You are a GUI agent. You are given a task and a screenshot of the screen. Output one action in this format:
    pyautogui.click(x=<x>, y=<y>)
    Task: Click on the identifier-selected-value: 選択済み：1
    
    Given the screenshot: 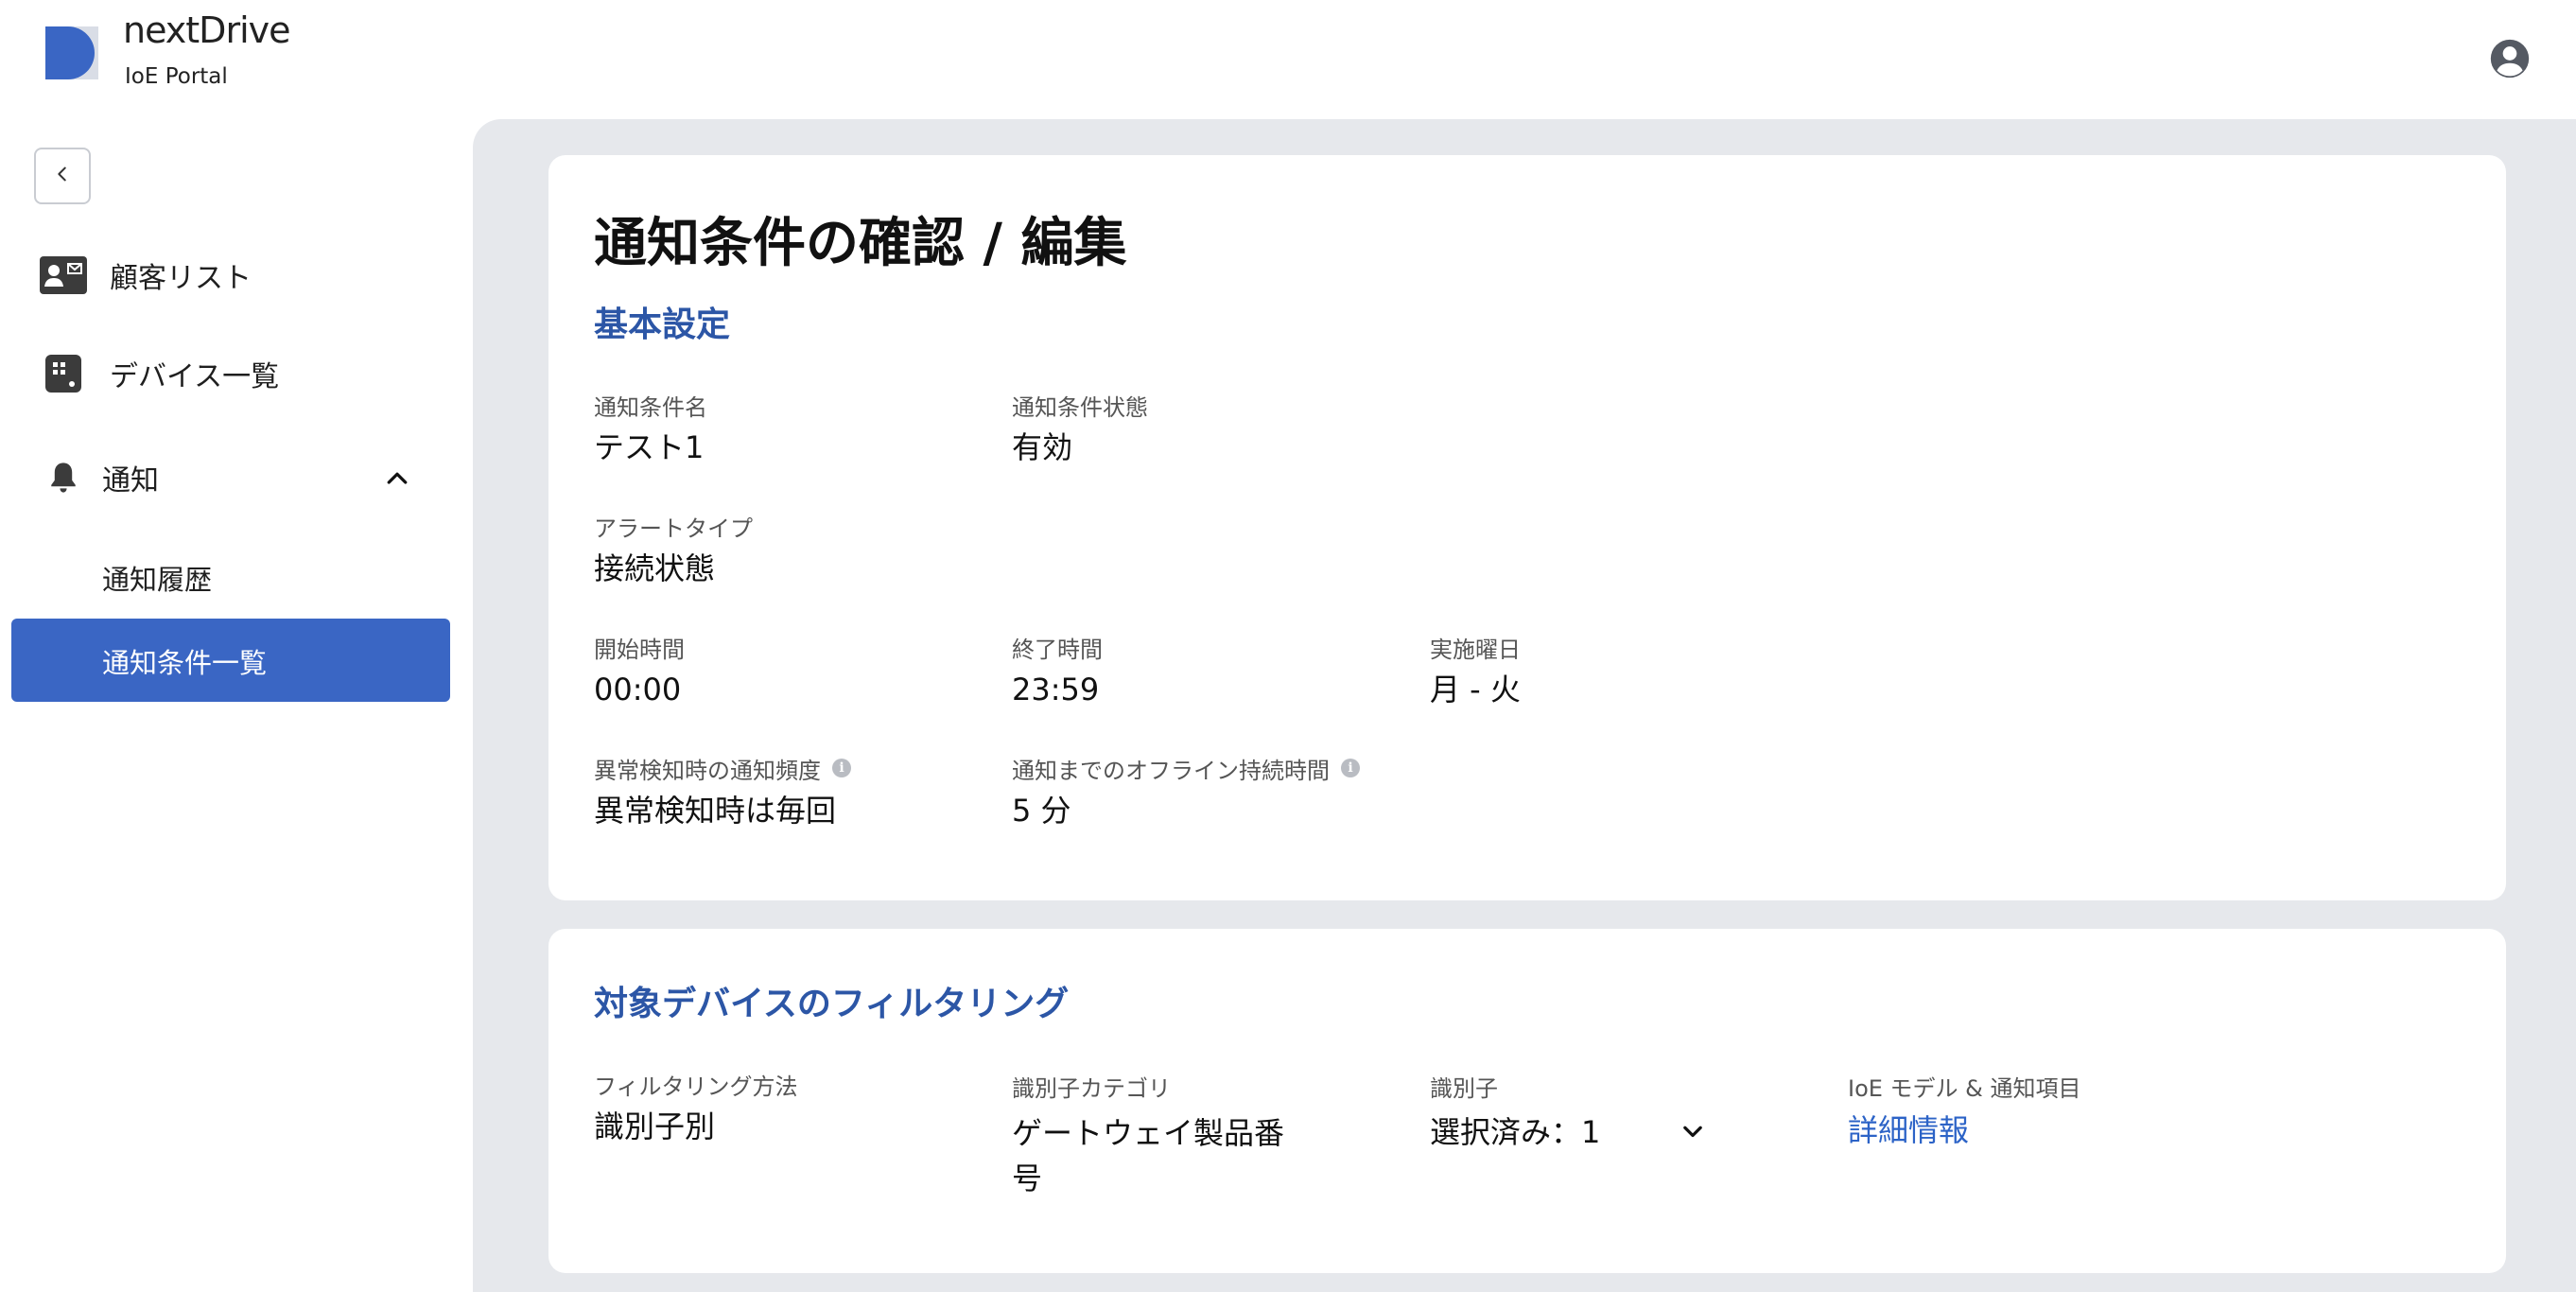 What is the action you would take?
    pyautogui.click(x=1515, y=1132)
    